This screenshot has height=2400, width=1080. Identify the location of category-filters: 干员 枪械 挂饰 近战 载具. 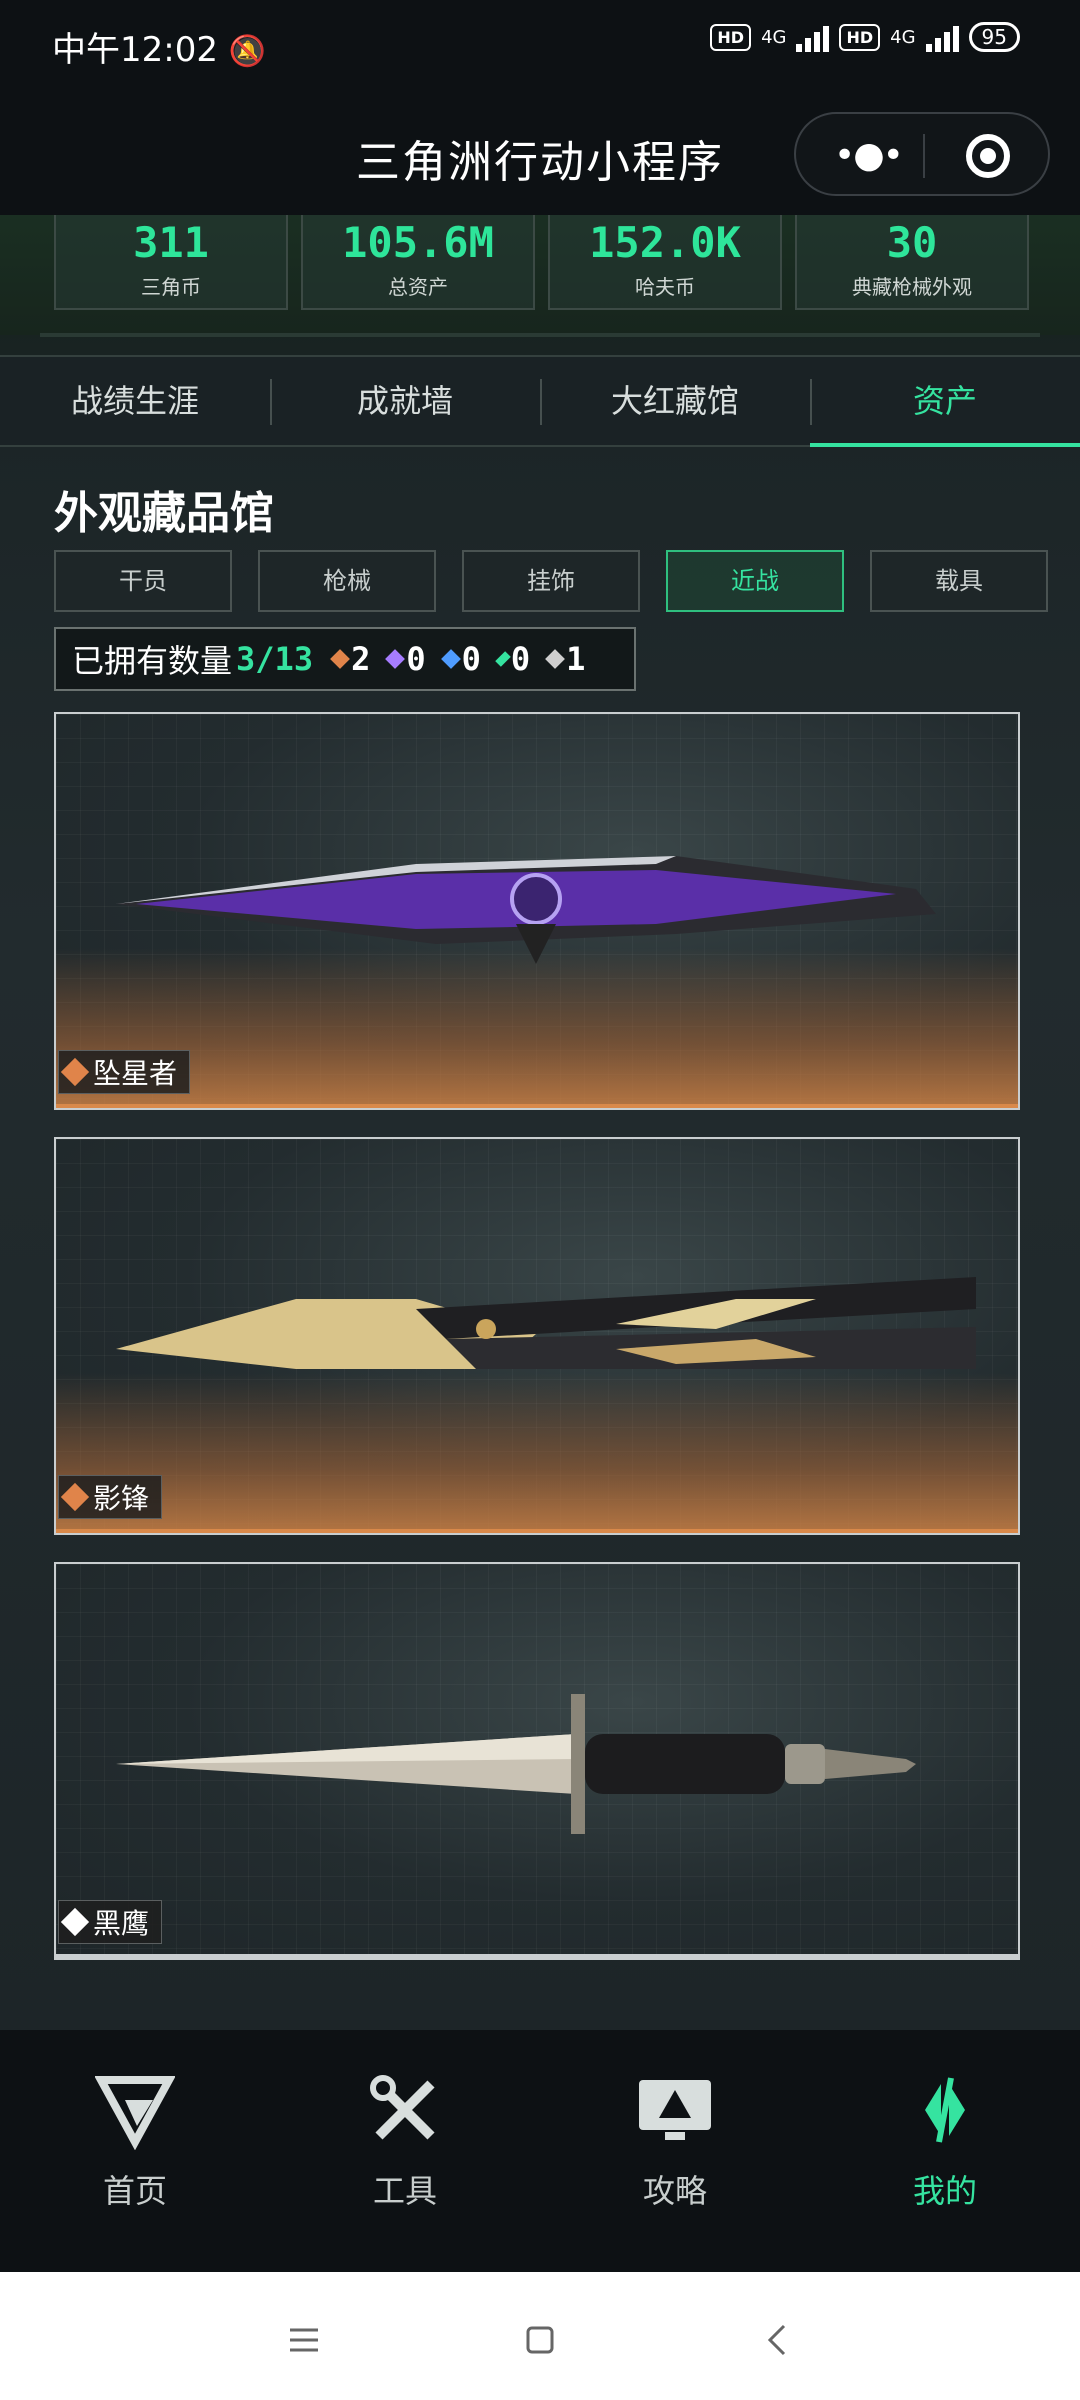
(552, 581).